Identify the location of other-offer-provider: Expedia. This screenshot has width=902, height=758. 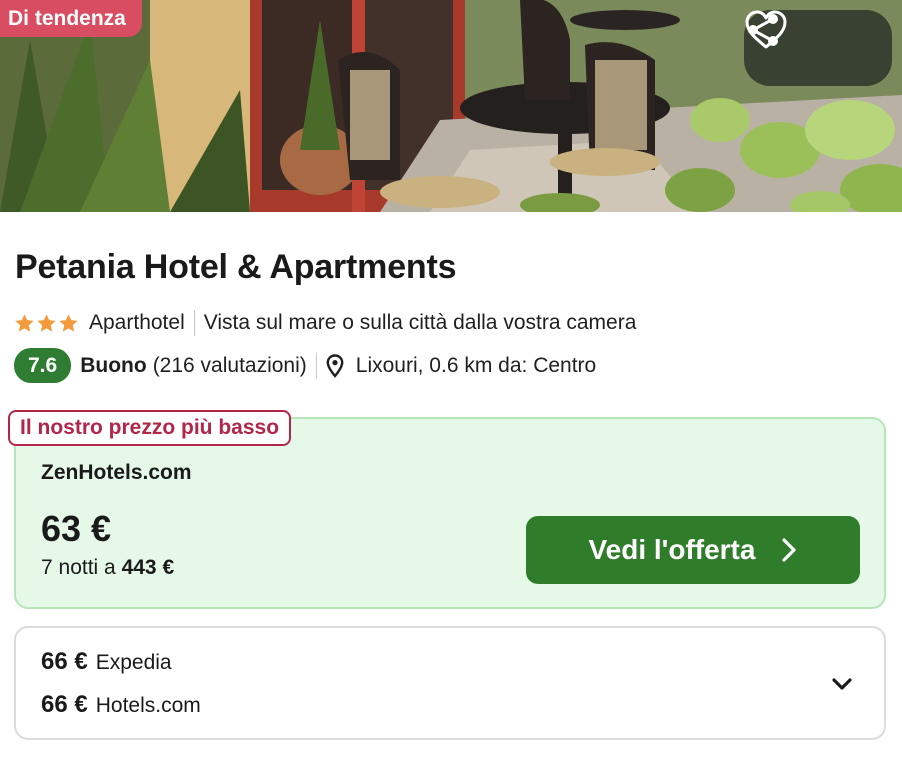
(133, 662).